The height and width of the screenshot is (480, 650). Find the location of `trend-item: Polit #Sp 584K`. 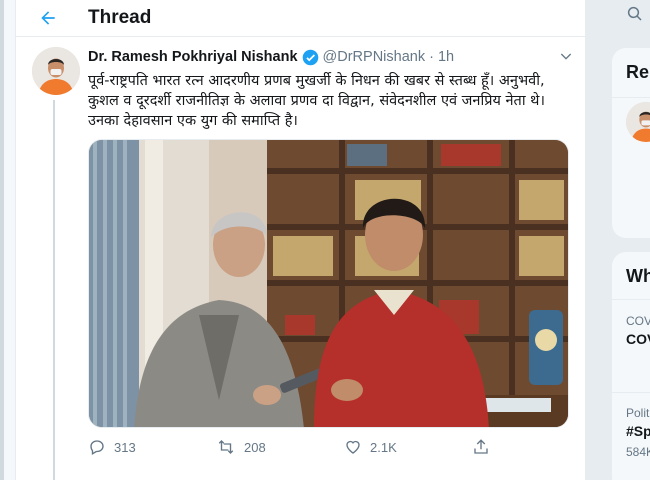

trend-item: Polit #Sp 584K is located at coordinates (638, 432).